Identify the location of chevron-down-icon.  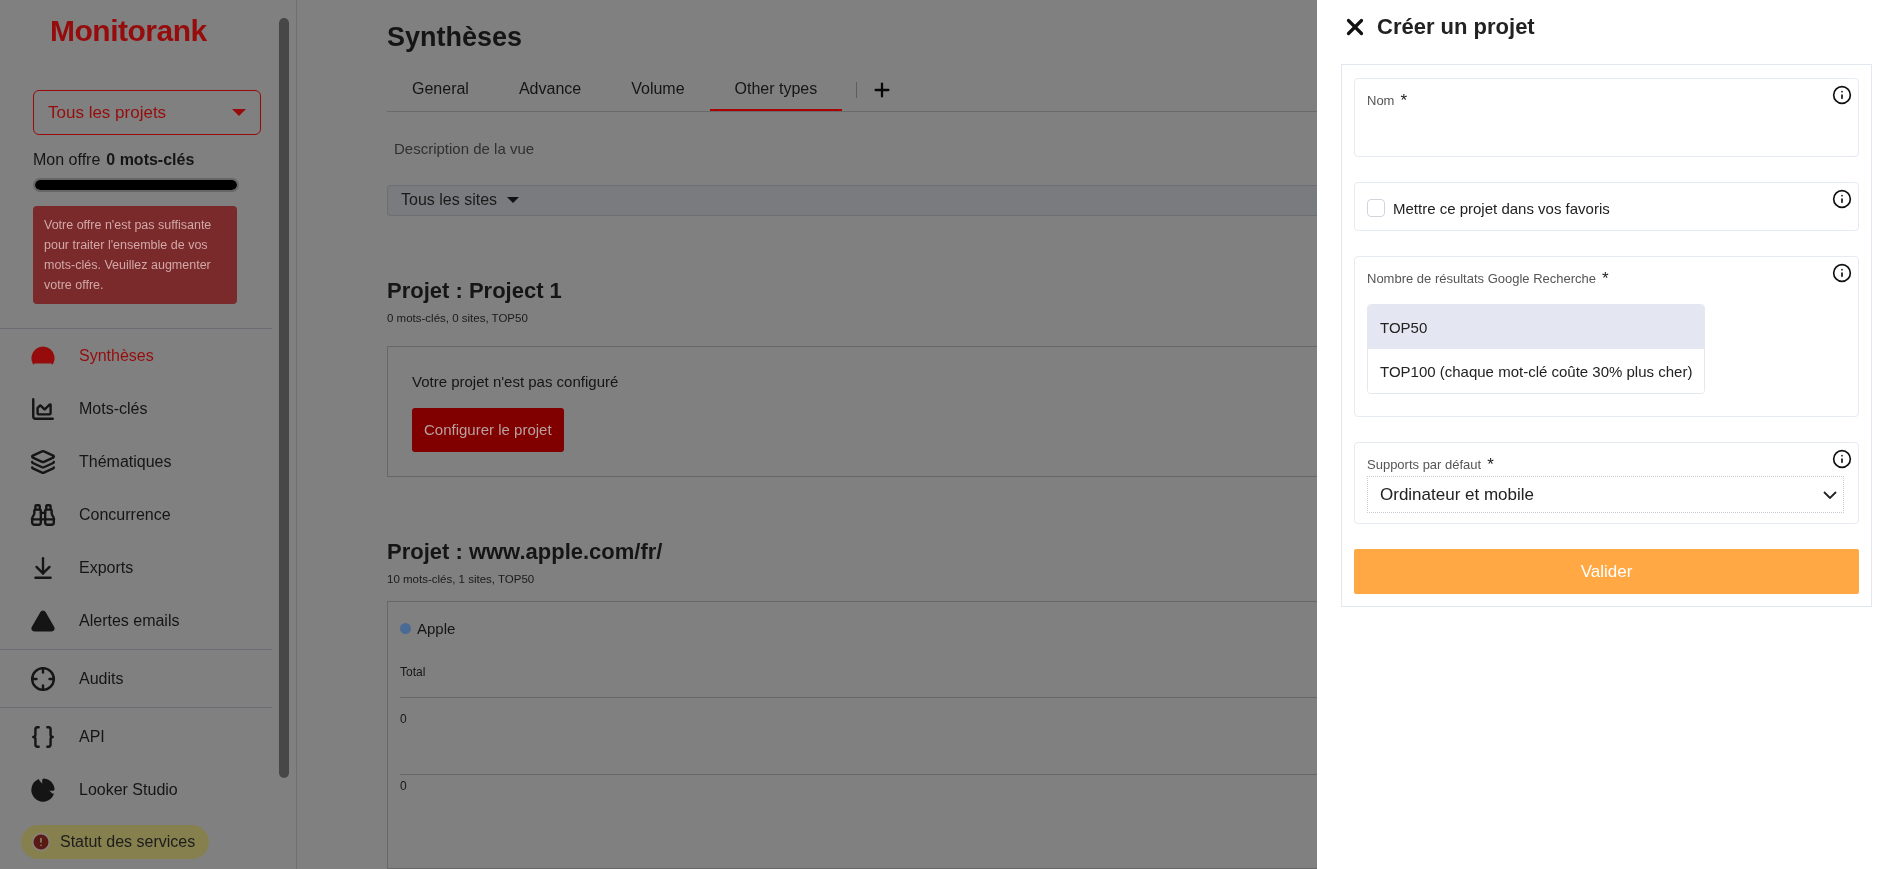
(1830, 494).